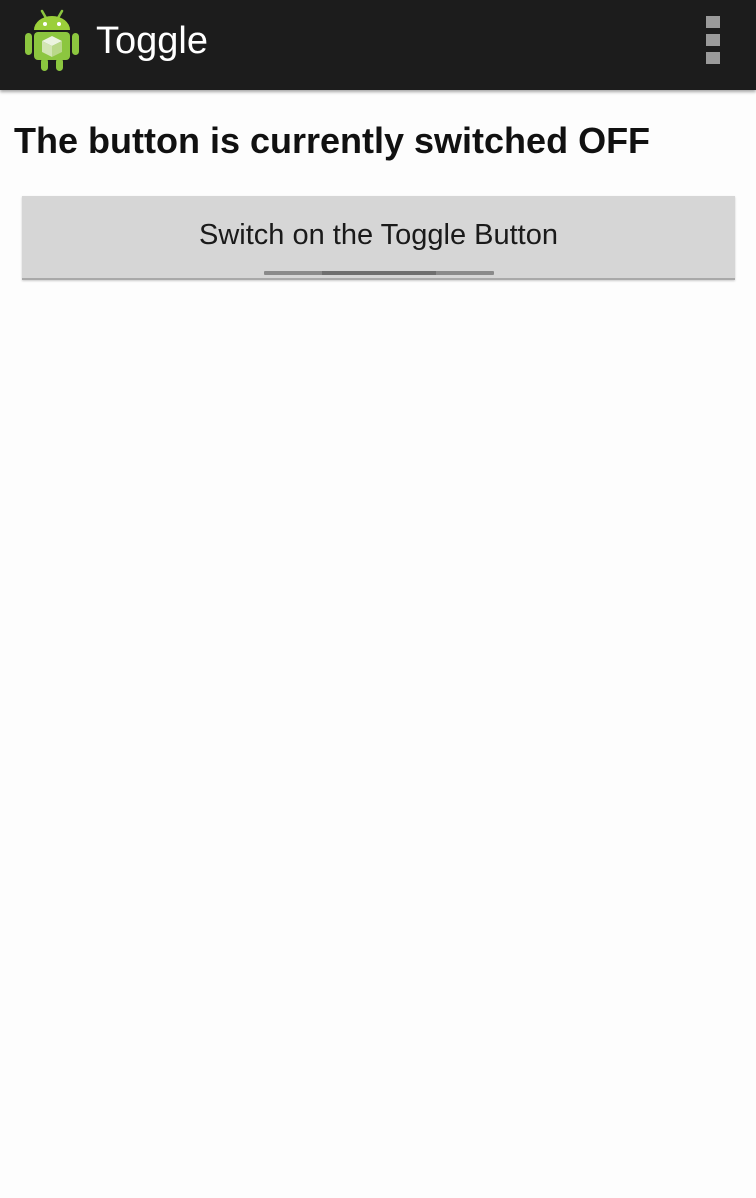 The width and height of the screenshot is (756, 1198). I want to click on app-title: Toggle, so click(152, 41).